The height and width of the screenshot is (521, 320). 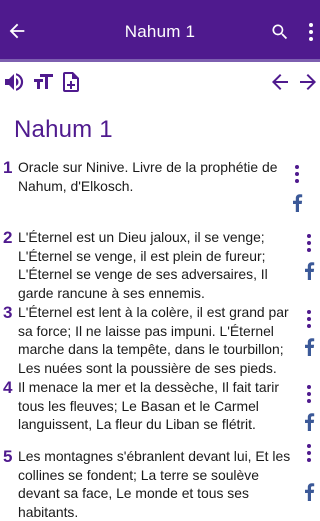 I want to click on add-note-icon, so click(x=71, y=82).